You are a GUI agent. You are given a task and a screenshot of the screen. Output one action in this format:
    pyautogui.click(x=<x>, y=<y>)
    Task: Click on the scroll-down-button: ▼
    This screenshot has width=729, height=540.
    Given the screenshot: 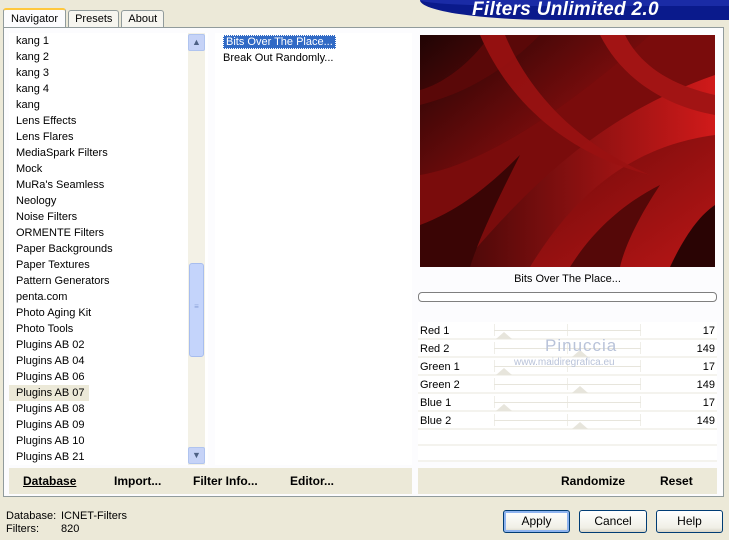 What is the action you would take?
    pyautogui.click(x=196, y=455)
    